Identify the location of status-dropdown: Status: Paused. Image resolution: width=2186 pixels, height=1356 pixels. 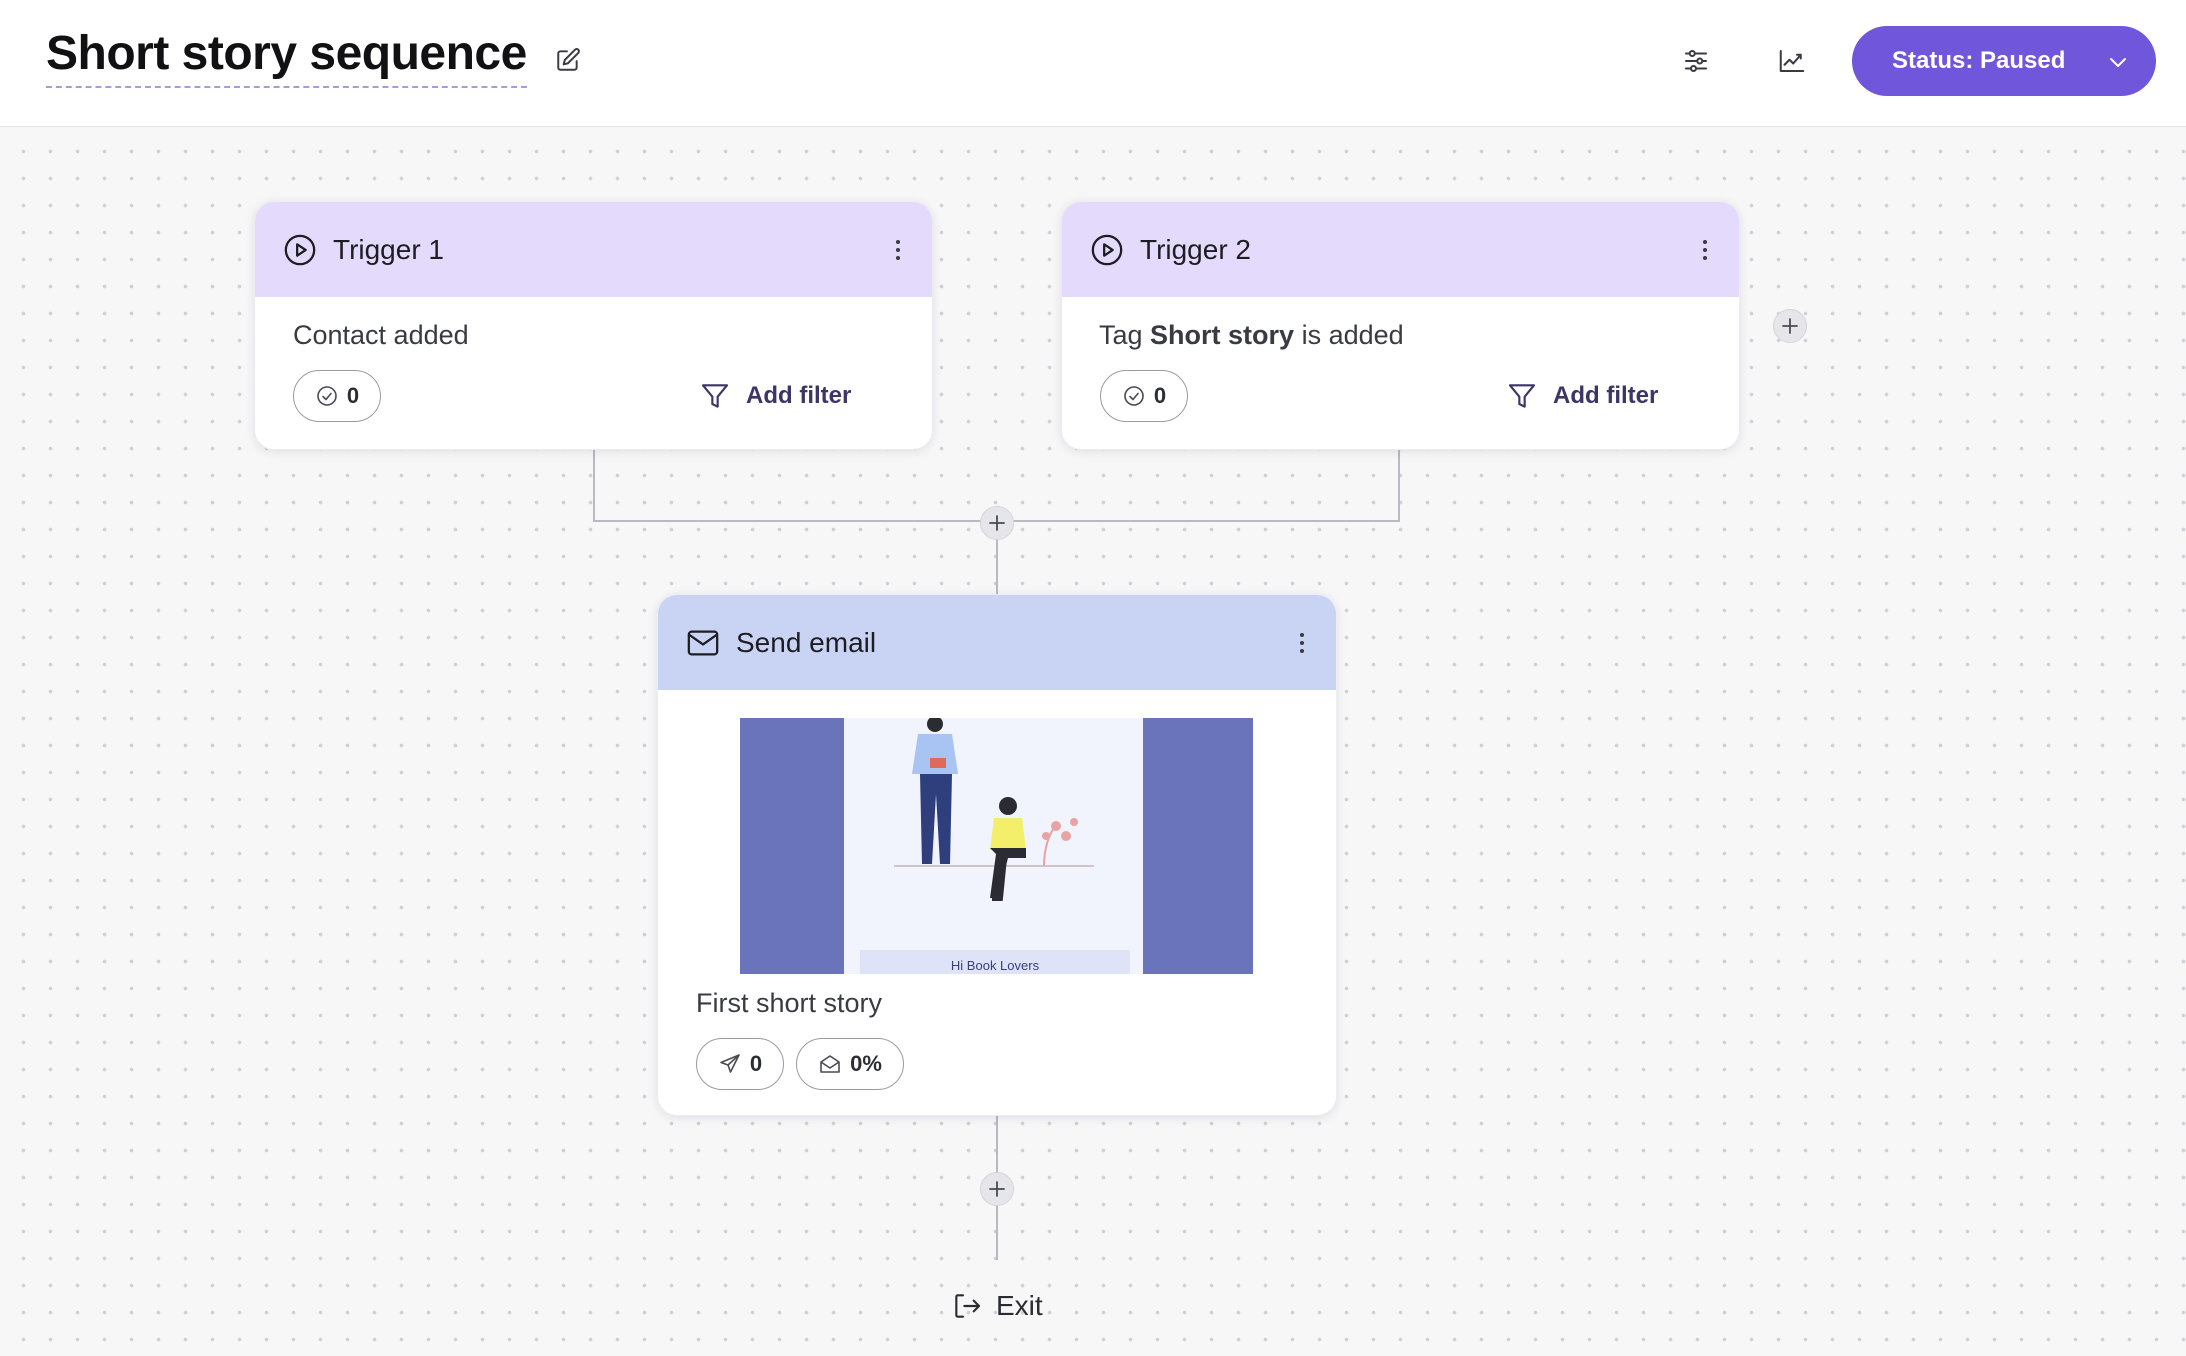
(2004, 61).